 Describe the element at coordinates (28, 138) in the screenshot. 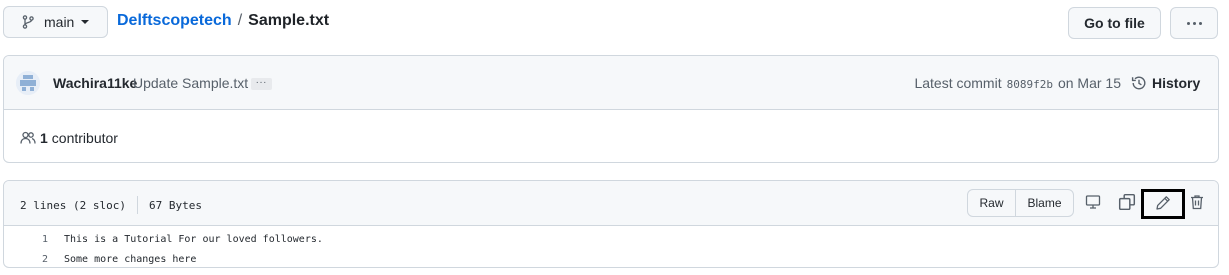

I see `people-icon` at that location.